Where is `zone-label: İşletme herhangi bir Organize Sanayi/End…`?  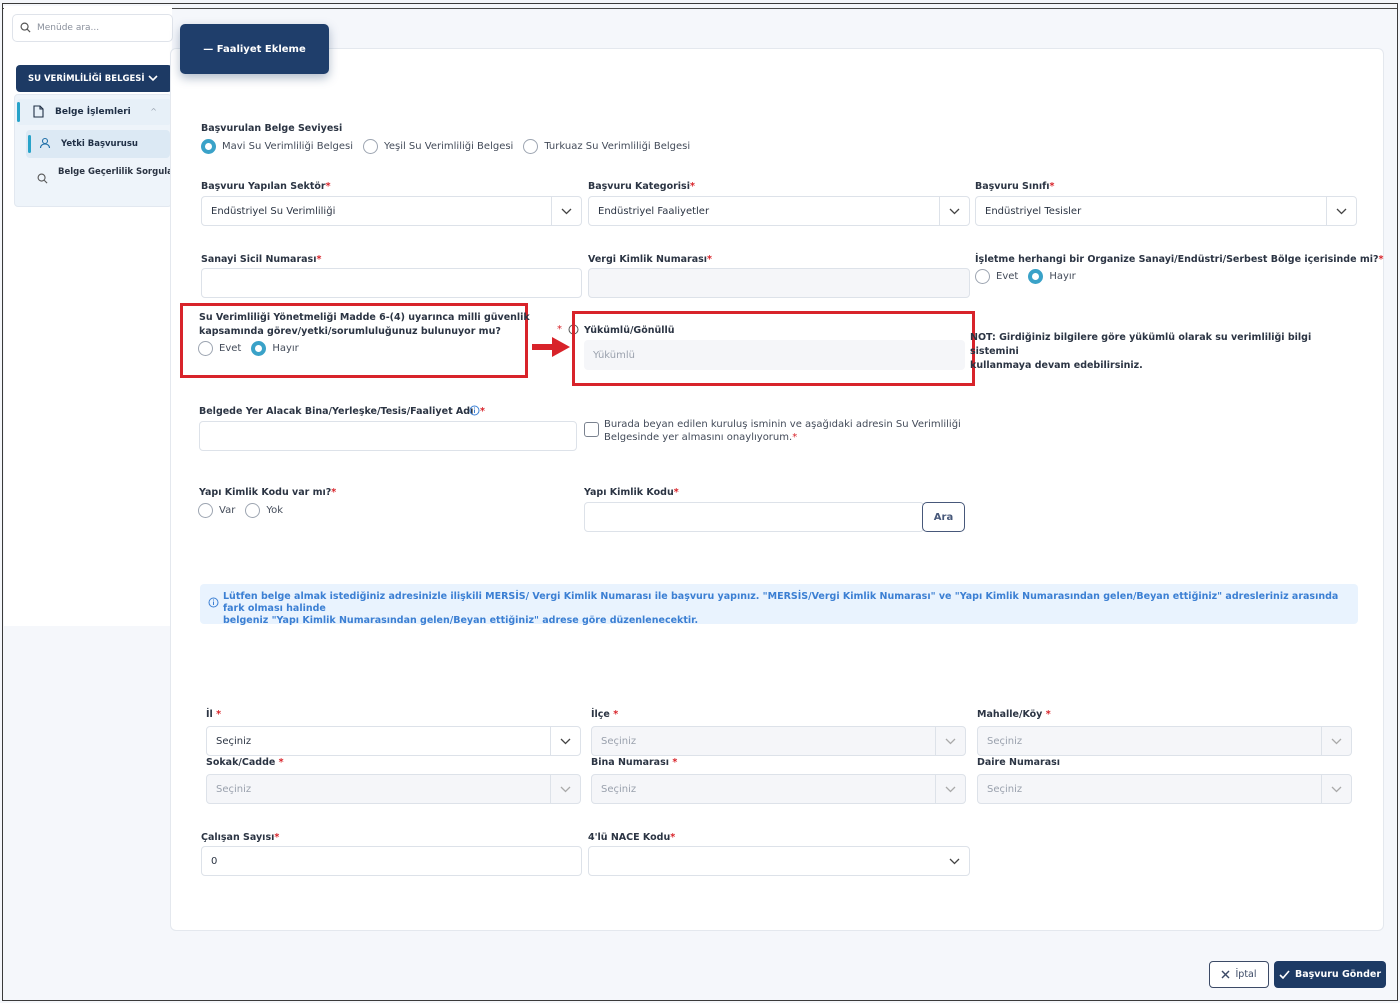
zone-label: İşletme herhangi bir Organize Sanayi/End… is located at coordinates (1179, 259).